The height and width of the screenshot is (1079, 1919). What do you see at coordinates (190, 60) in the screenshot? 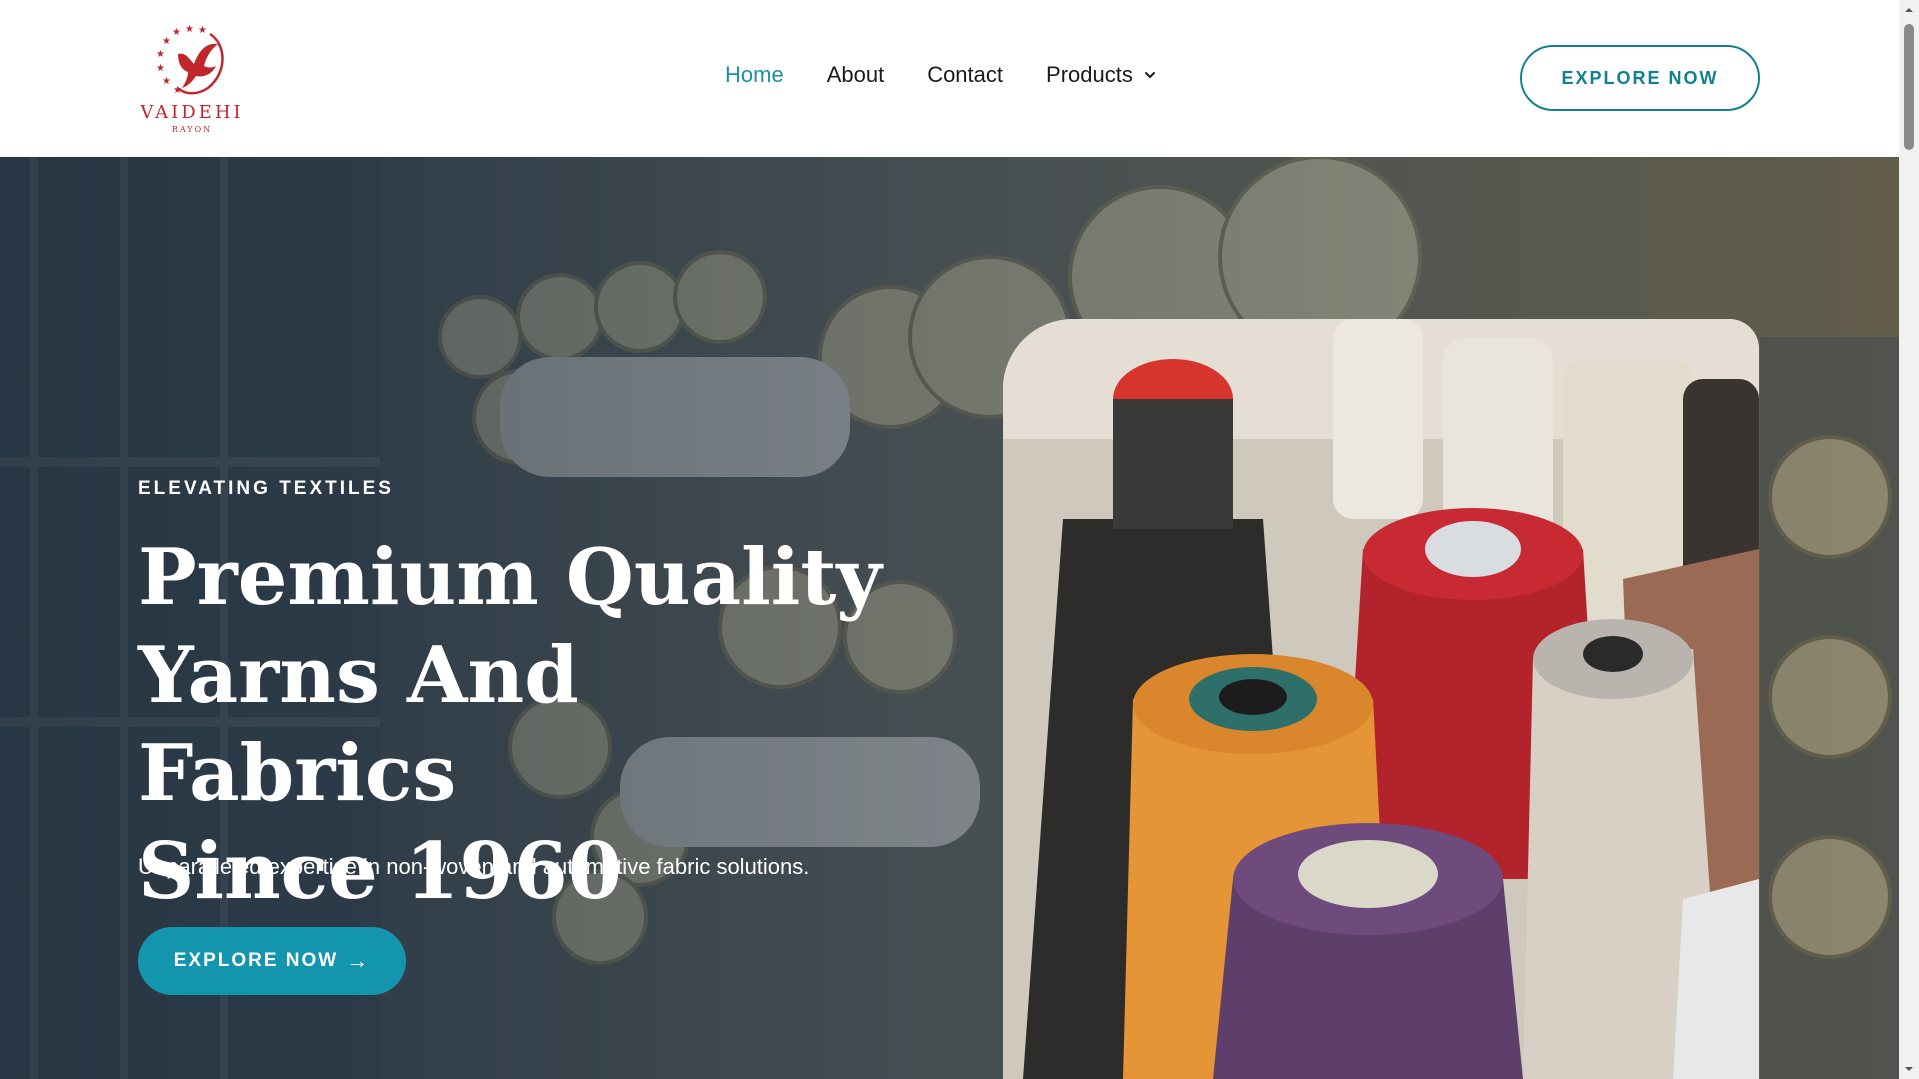
I see `bird-logo-icon: ★ ★ ★ ★ ★ ★ ★ ★` at bounding box center [190, 60].